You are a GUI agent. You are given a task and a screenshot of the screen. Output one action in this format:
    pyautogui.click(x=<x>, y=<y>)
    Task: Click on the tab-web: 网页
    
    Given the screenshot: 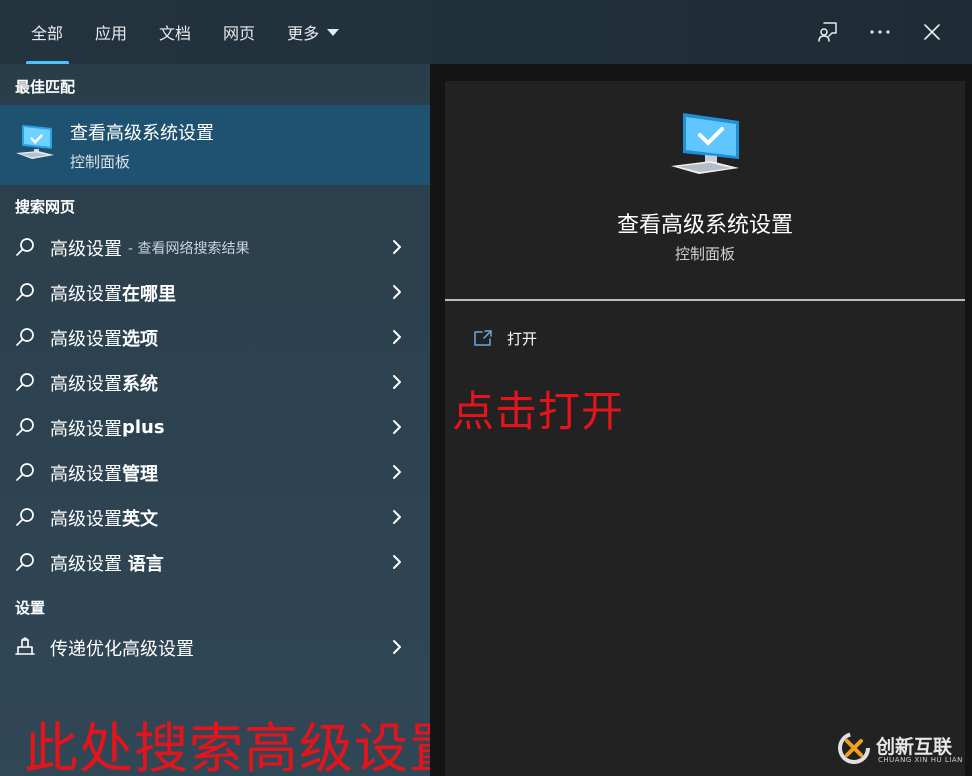 What is the action you would take?
    pyautogui.click(x=239, y=32)
    